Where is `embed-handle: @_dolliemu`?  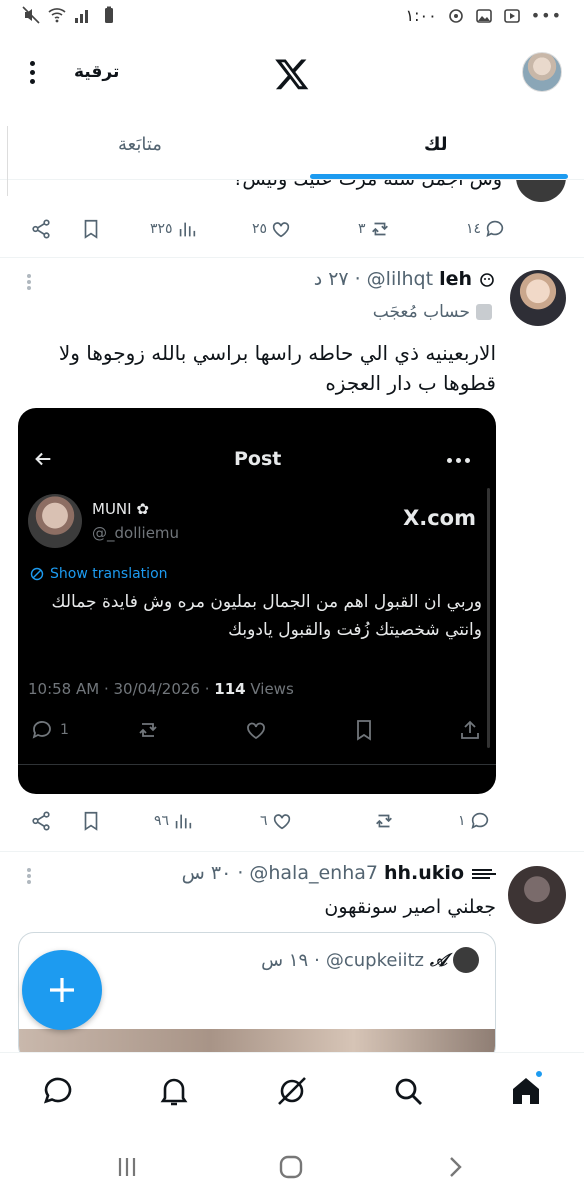
embed-handle: @_dolliemu is located at coordinates (136, 533).